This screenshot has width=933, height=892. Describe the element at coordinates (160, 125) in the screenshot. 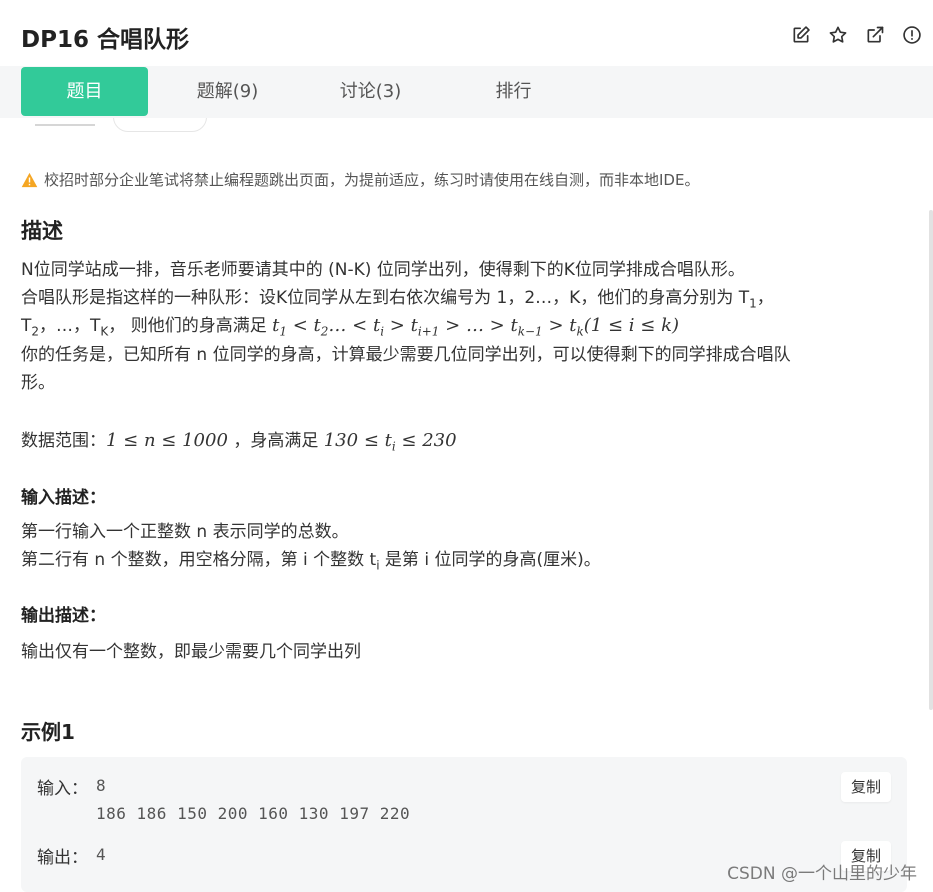

I see `clipped-tag` at that location.